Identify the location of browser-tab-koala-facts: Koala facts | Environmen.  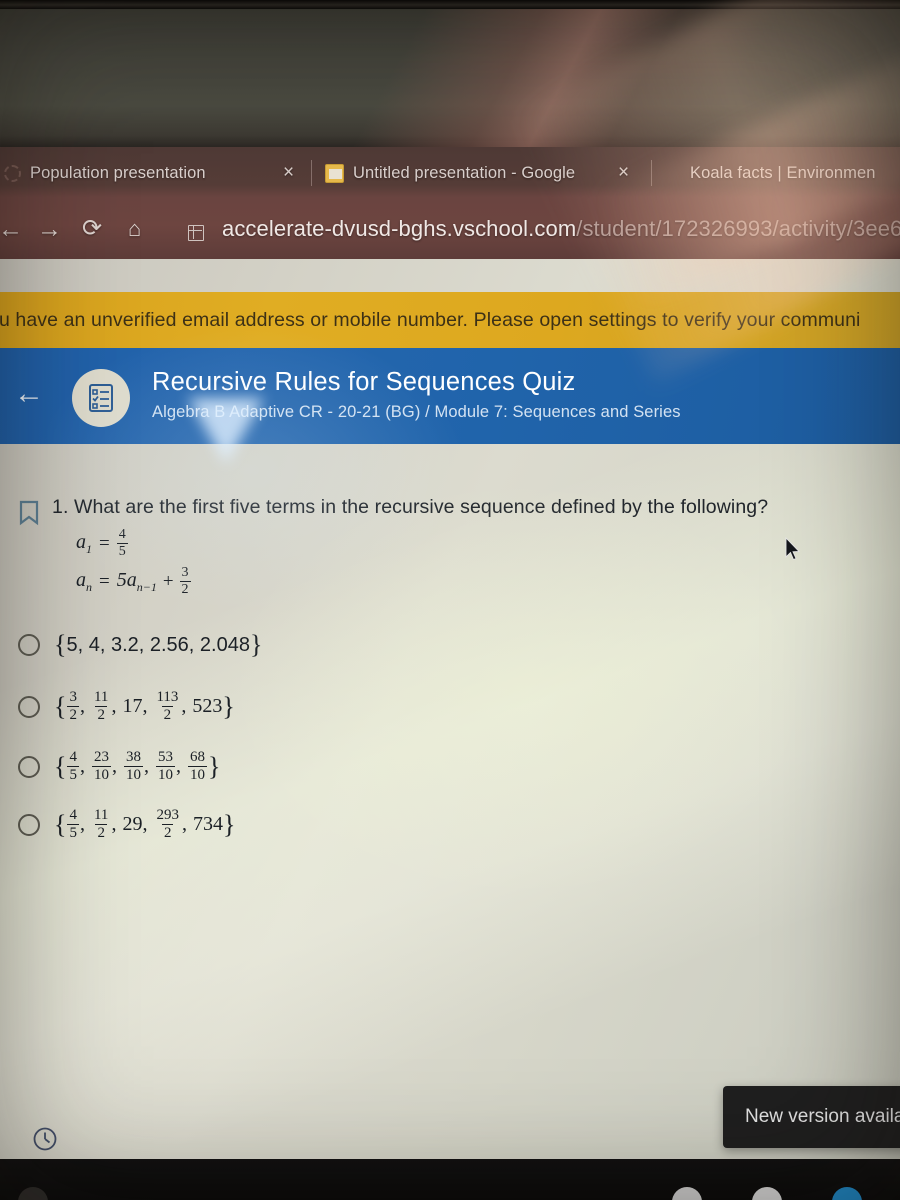
(783, 173).